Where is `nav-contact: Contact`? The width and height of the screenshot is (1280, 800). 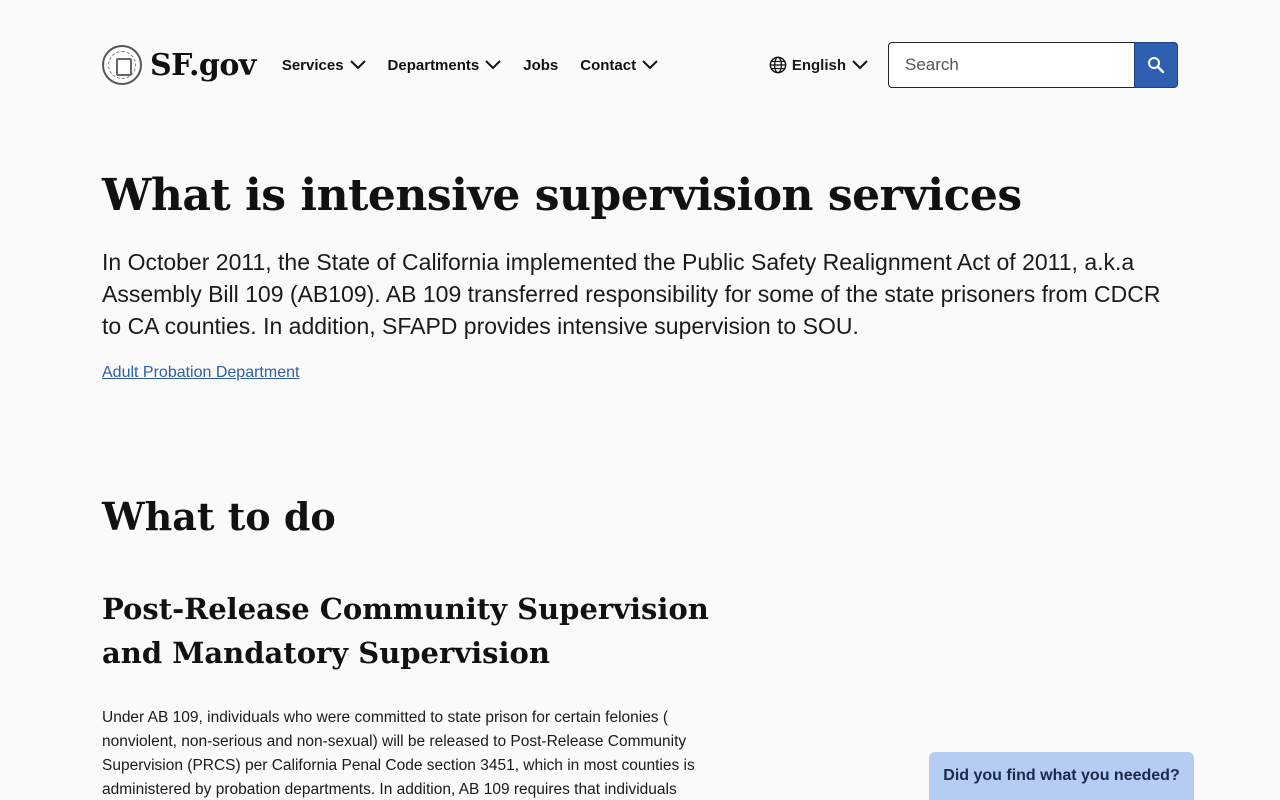 nav-contact: Contact is located at coordinates (619, 65).